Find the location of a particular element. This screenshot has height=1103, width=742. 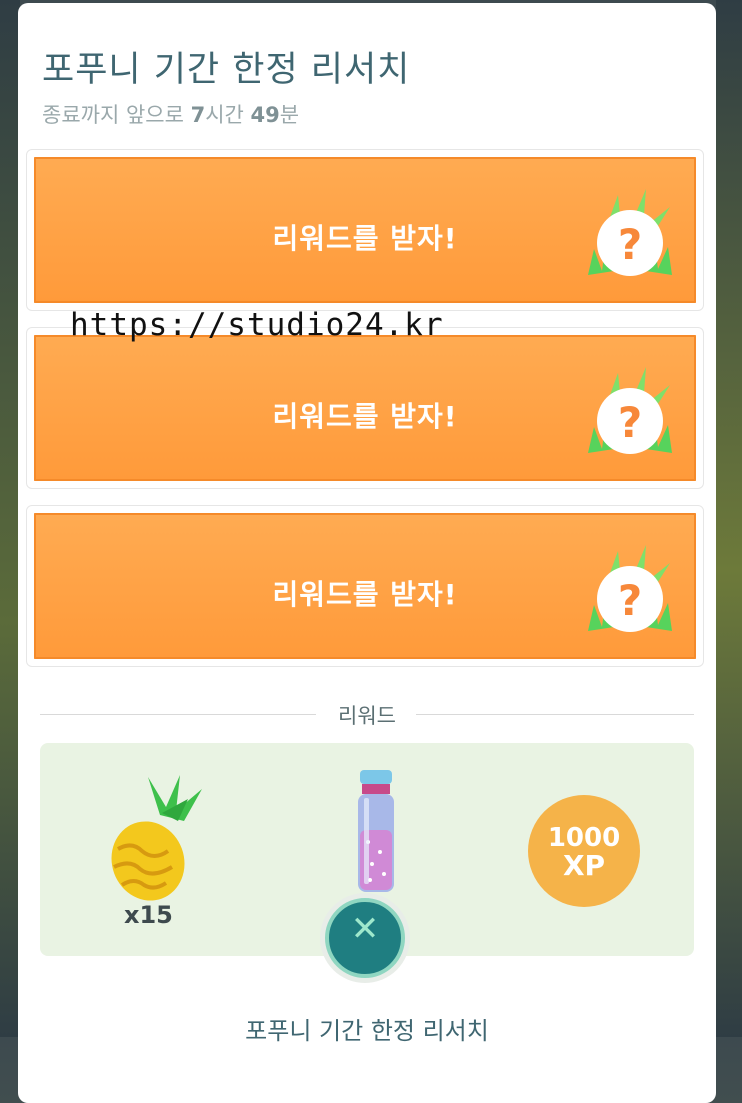

research-task-1: 리워드를 받자! ? is located at coordinates (365, 230).